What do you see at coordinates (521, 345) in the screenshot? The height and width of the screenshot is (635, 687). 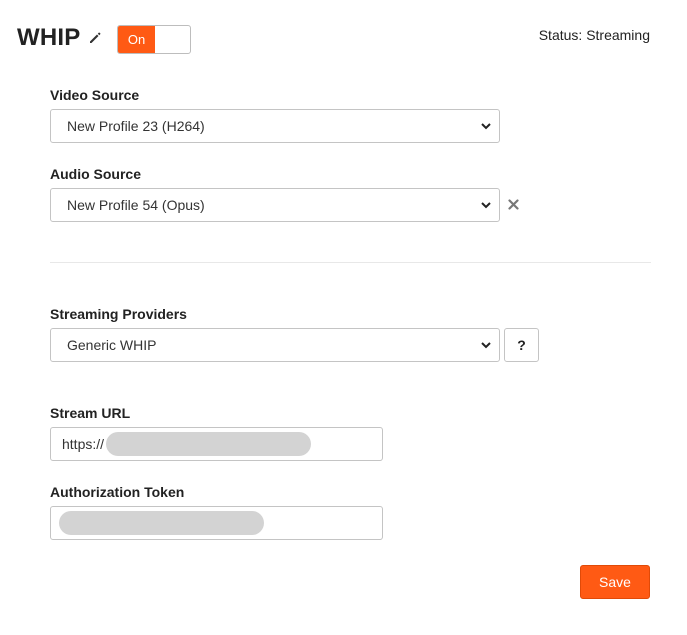 I see `provider-help-button: ?` at bounding box center [521, 345].